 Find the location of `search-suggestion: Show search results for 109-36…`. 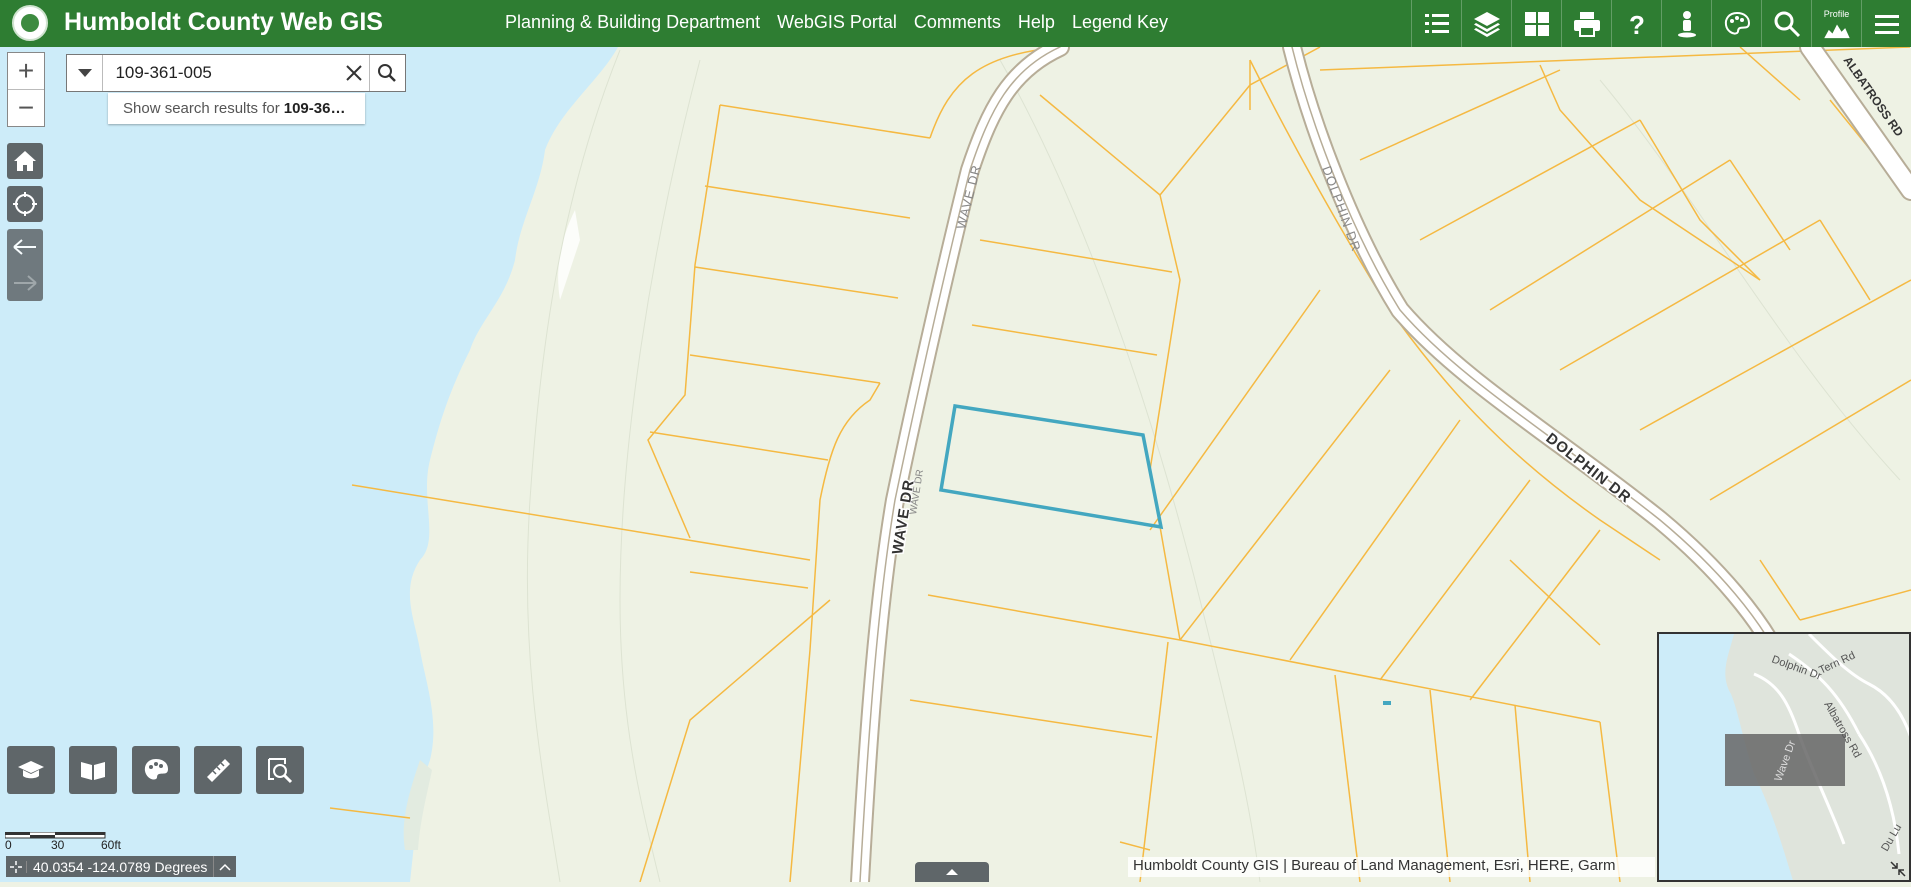

search-suggestion: Show search results for 109-36… is located at coordinates (236, 108).